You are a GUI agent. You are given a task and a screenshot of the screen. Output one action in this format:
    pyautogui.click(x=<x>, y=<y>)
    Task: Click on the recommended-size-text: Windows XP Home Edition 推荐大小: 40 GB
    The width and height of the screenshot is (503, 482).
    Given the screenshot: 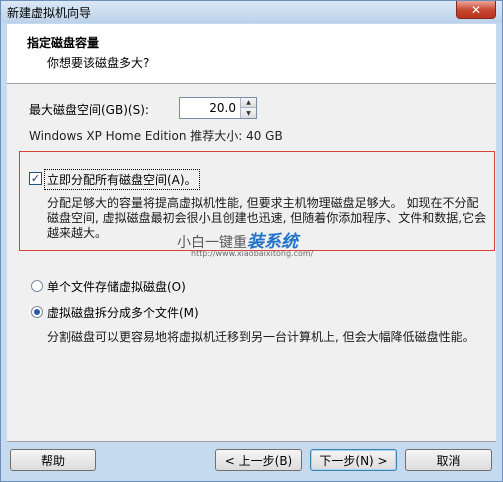 What is the action you would take?
    pyautogui.click(x=156, y=136)
    